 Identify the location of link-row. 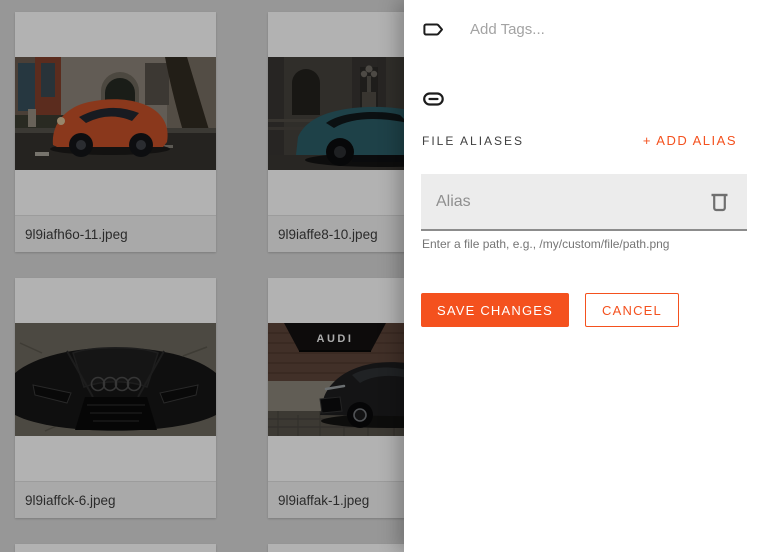
(433, 101).